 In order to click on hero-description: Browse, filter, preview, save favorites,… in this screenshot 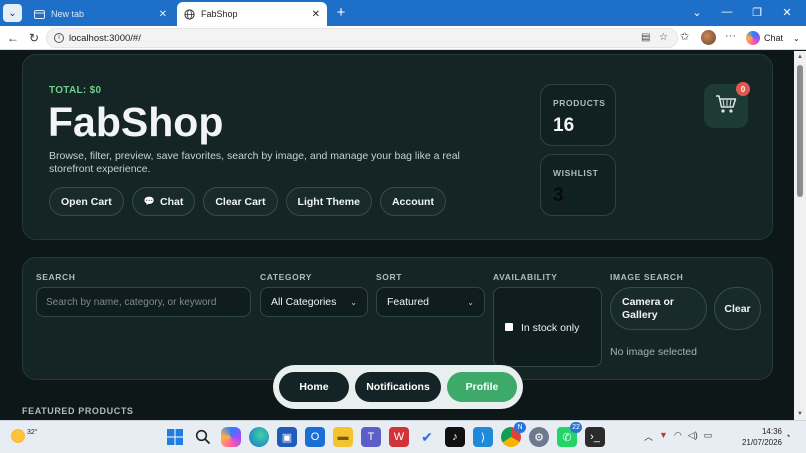, I will do `click(254, 162)`.